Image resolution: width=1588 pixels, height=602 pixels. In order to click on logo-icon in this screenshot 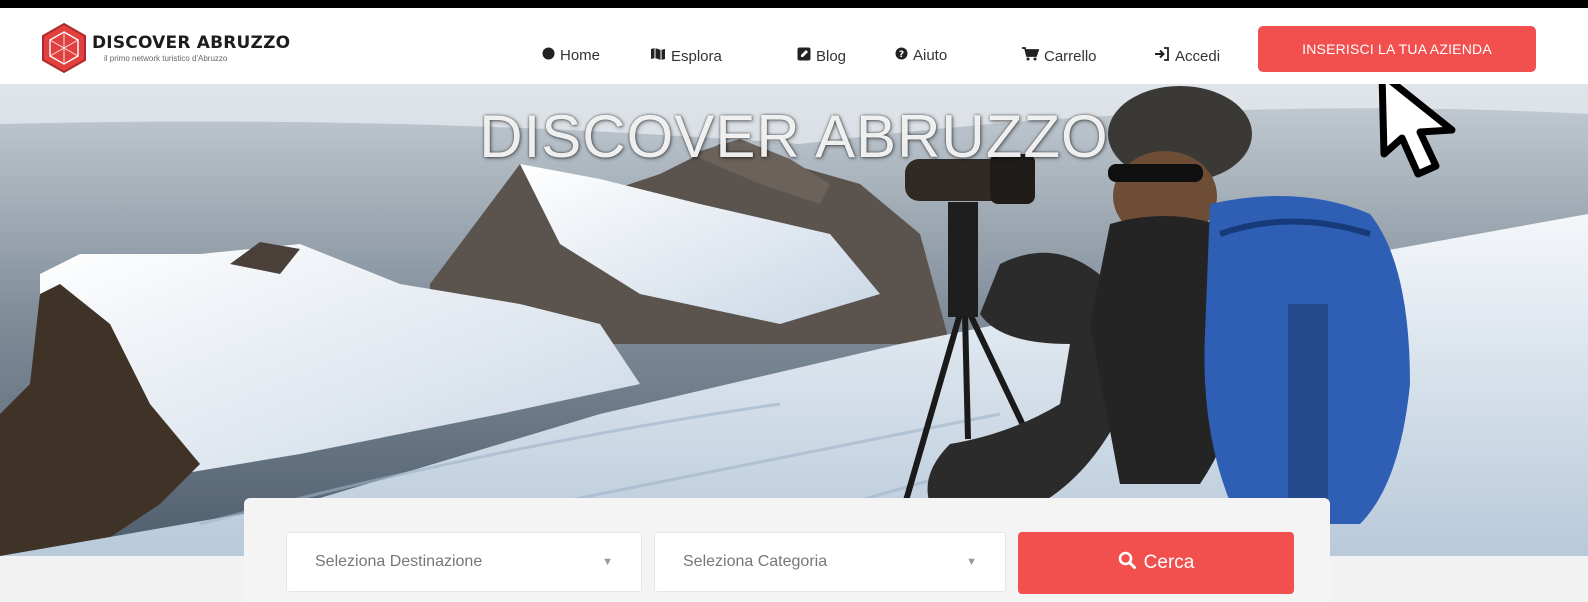, I will do `click(64, 48)`.